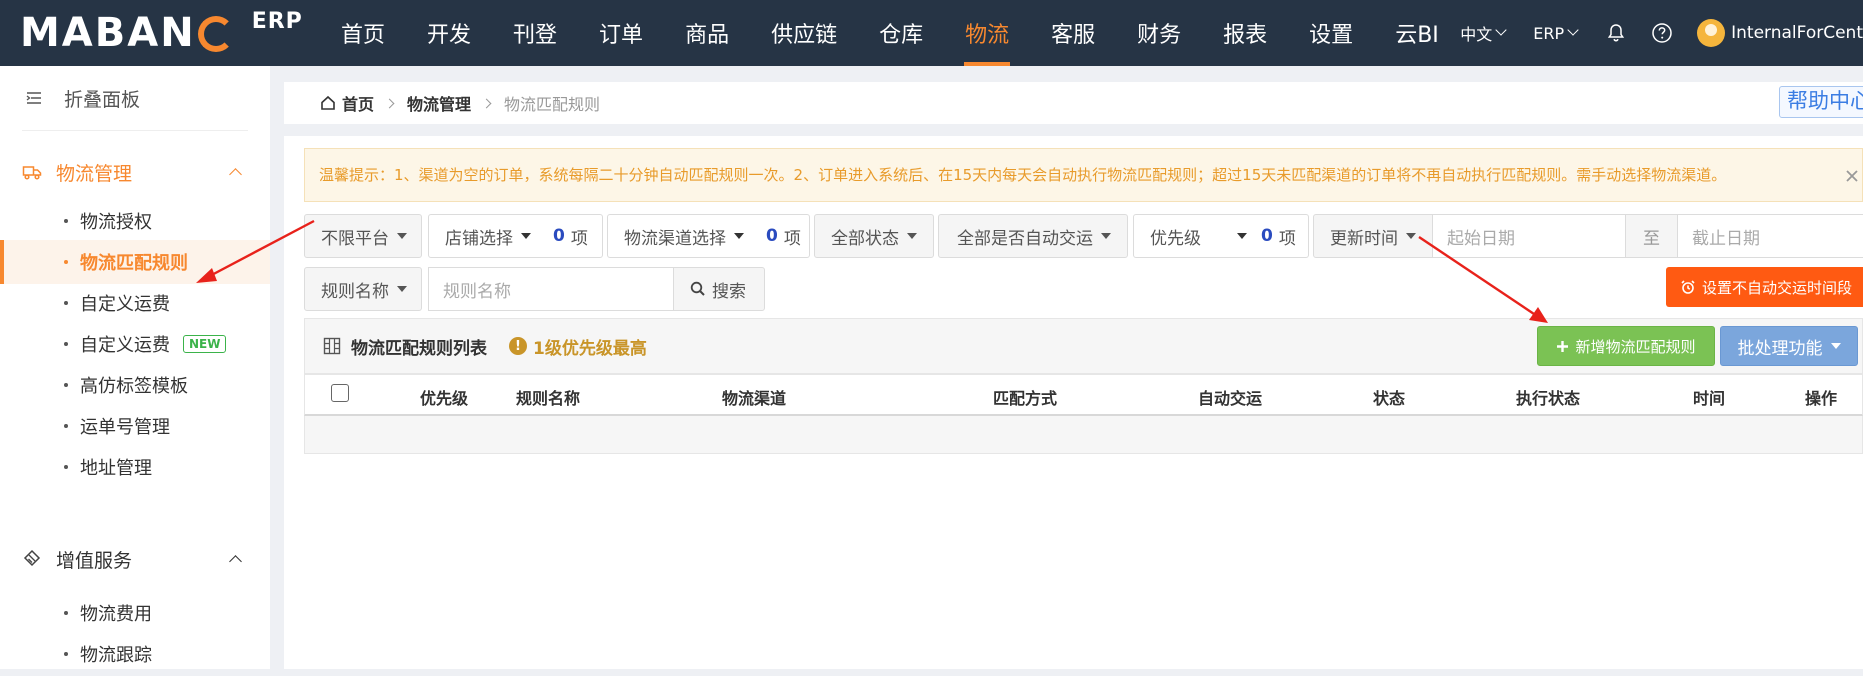 The height and width of the screenshot is (676, 1863). I want to click on col-status: 状态, so click(1389, 397).